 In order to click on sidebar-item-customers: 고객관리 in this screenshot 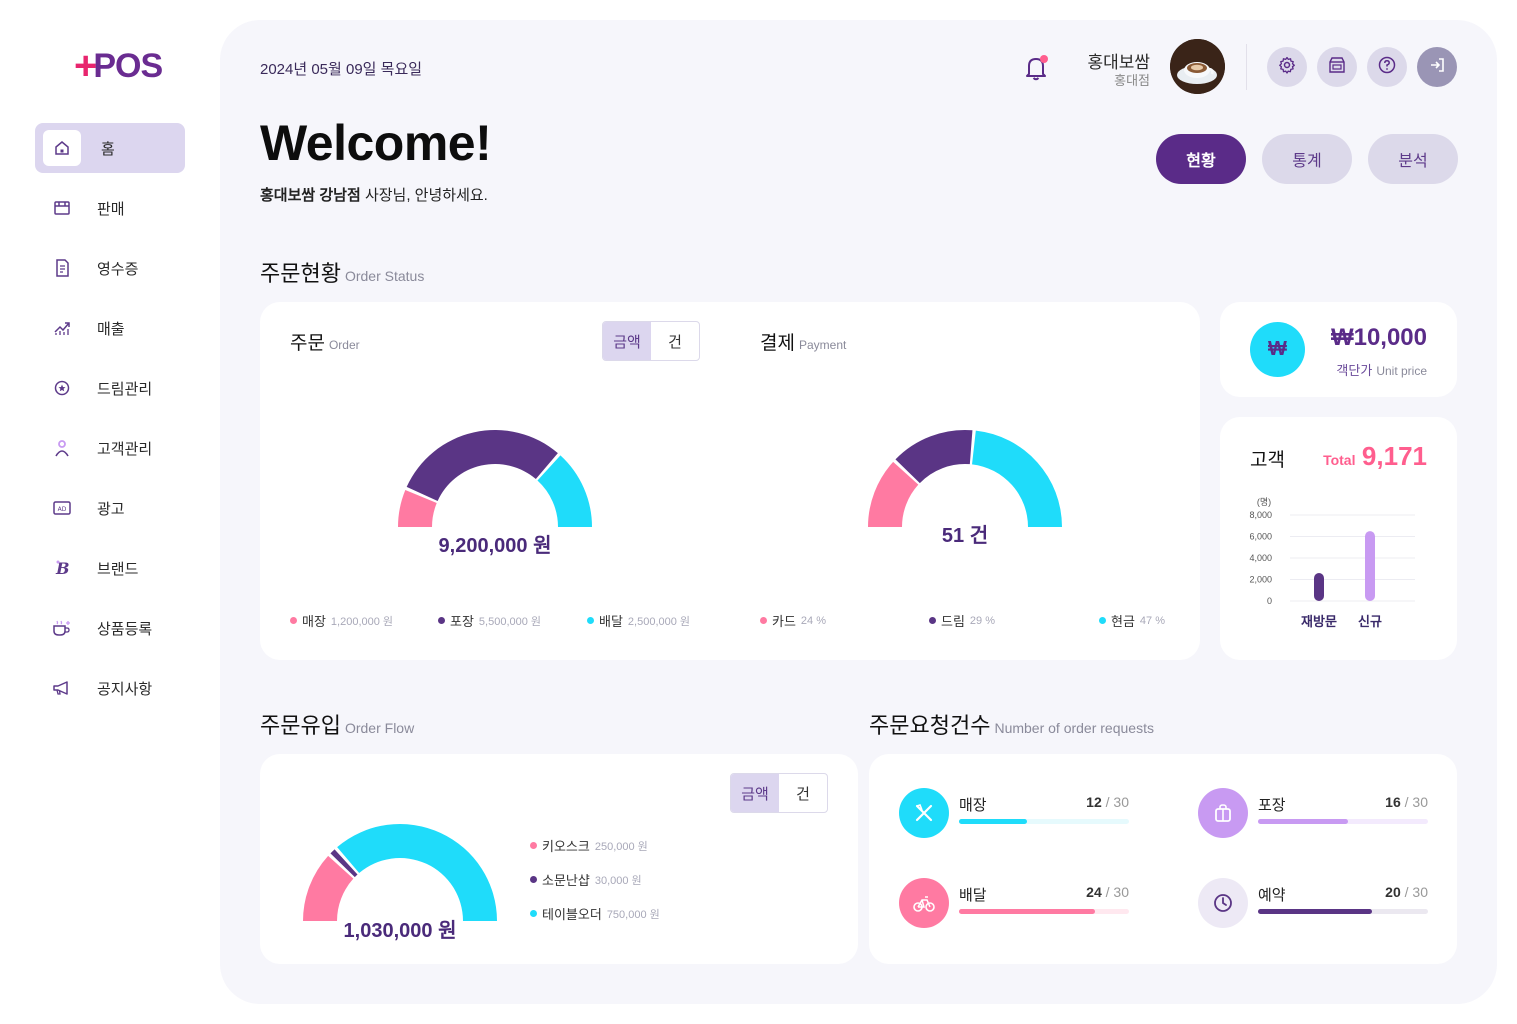, I will do `click(110, 448)`.